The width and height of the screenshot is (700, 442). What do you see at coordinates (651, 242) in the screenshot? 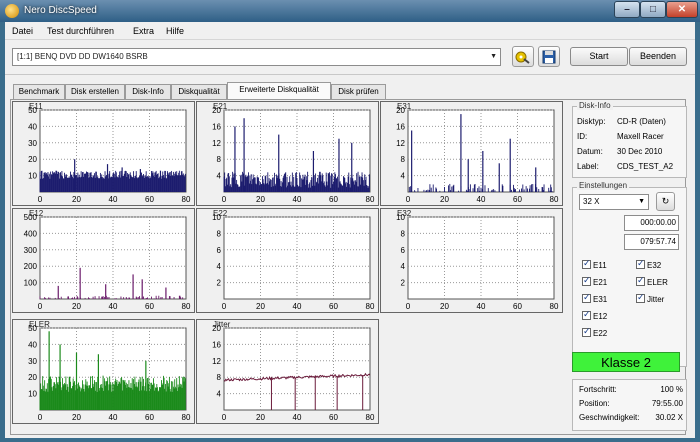
I see `end-time-field: 079:57.74` at bounding box center [651, 242].